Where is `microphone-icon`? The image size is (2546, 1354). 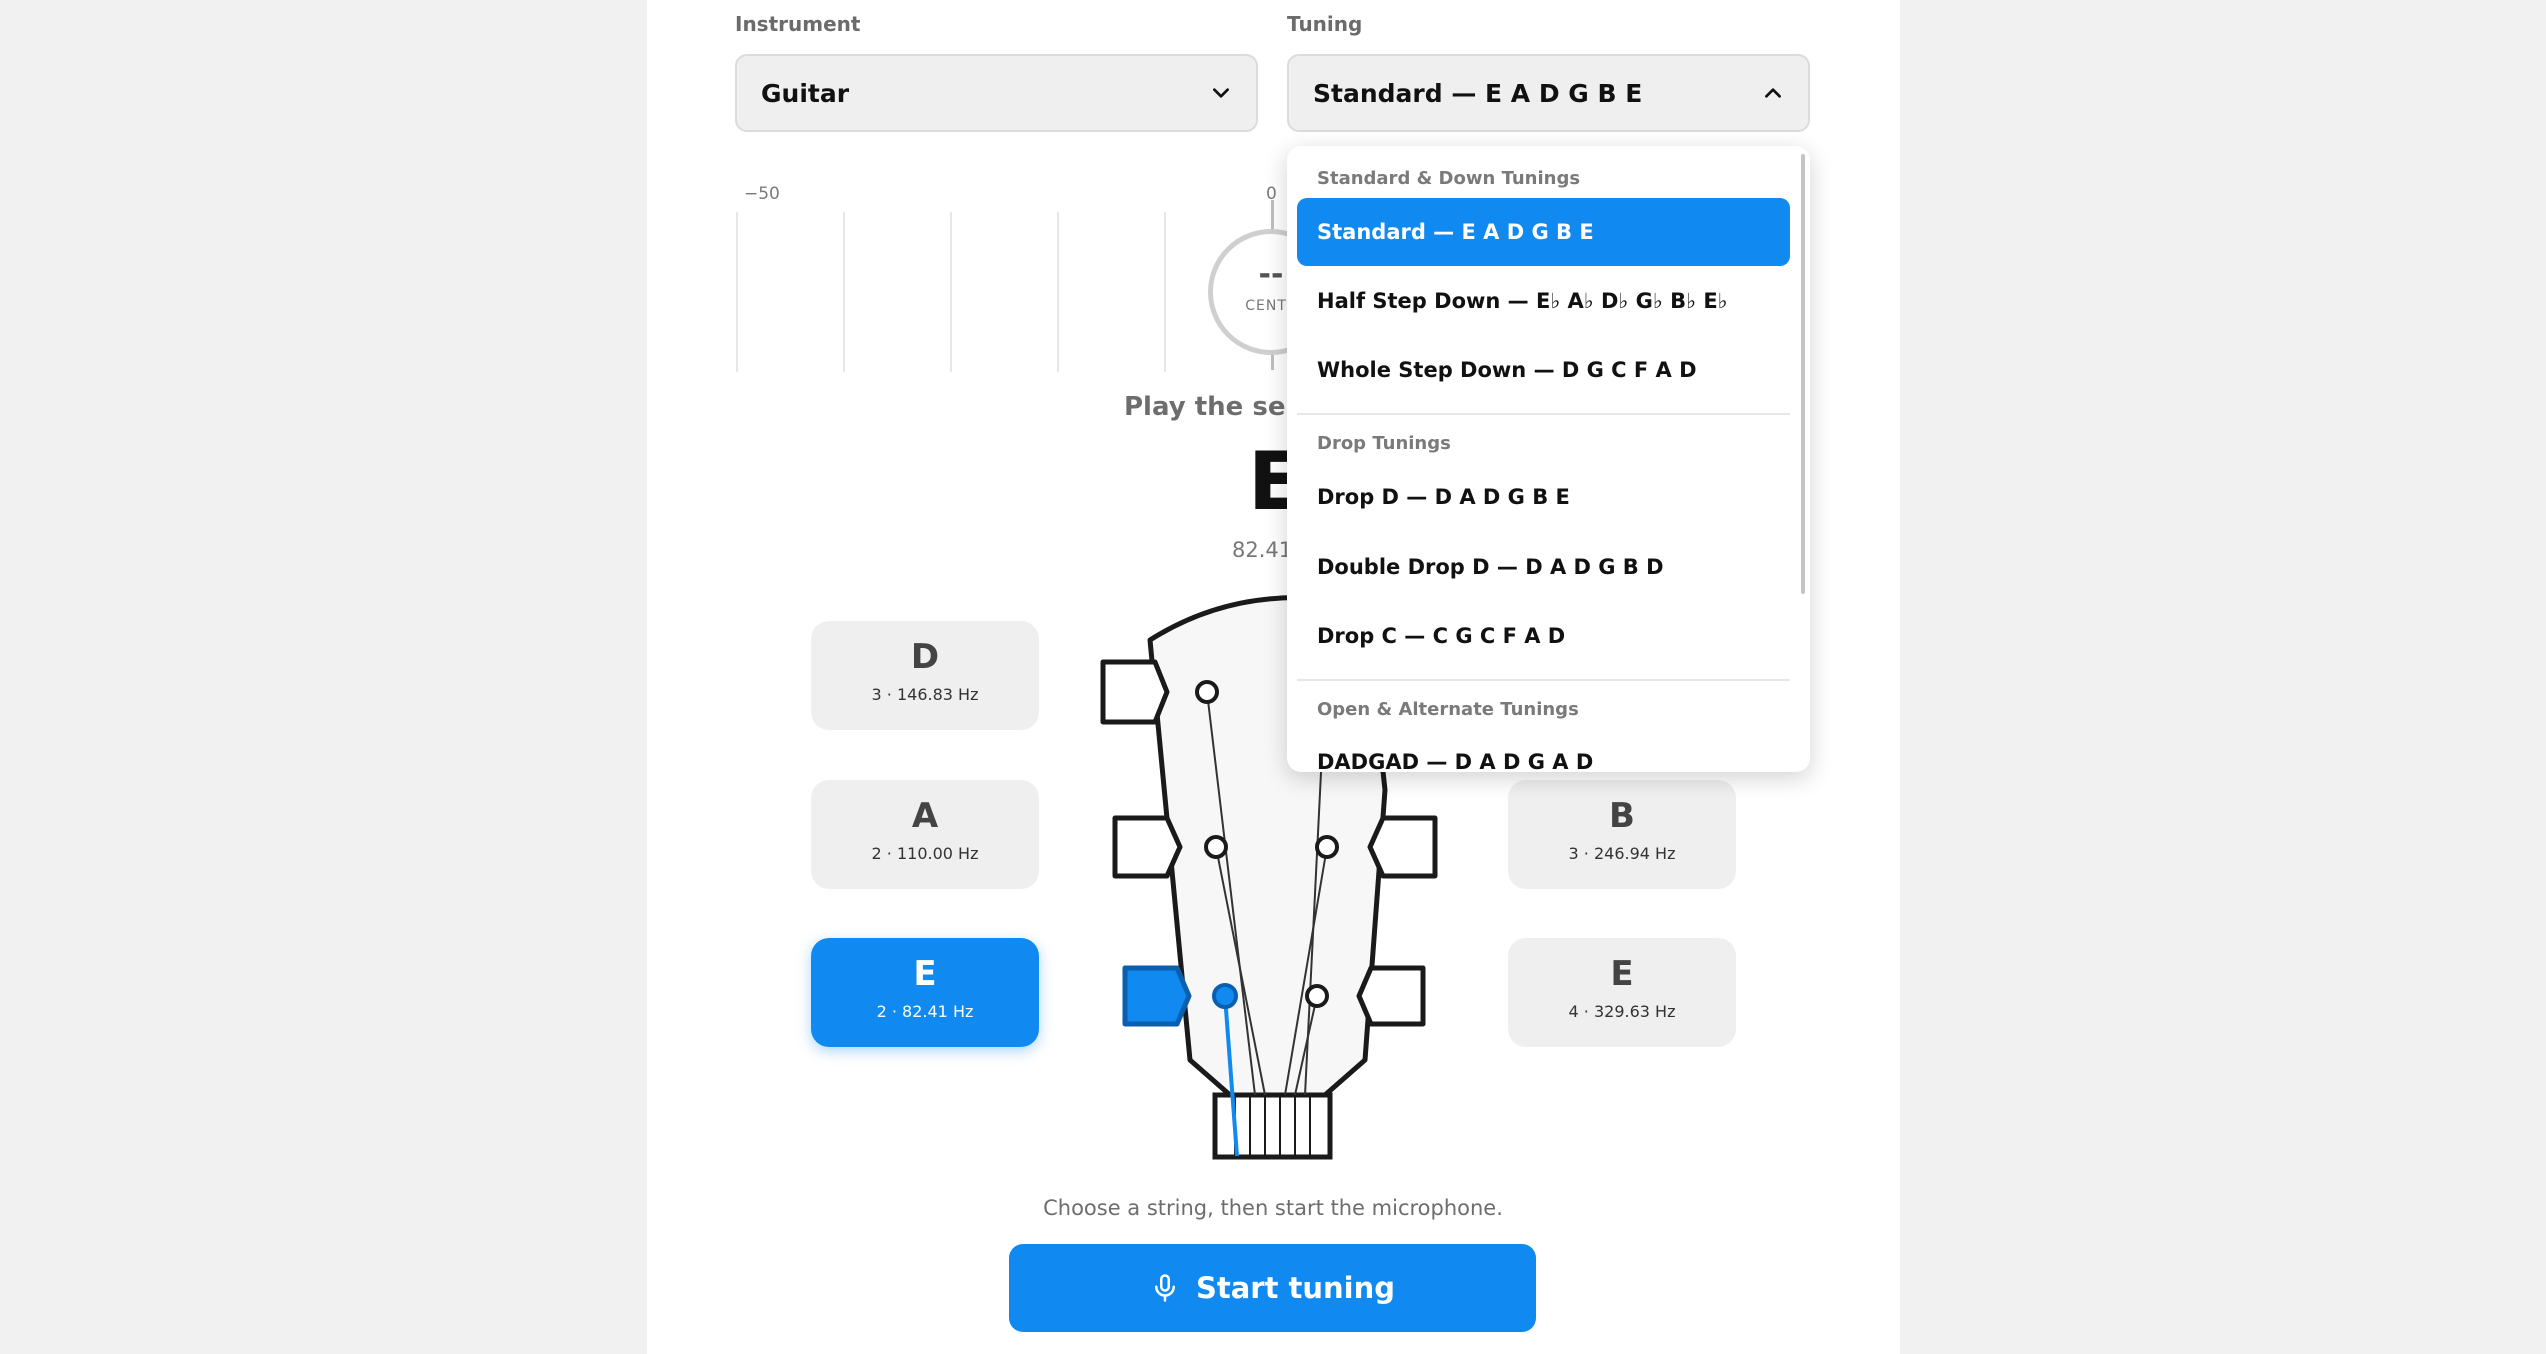
microphone-icon is located at coordinates (1164, 1288).